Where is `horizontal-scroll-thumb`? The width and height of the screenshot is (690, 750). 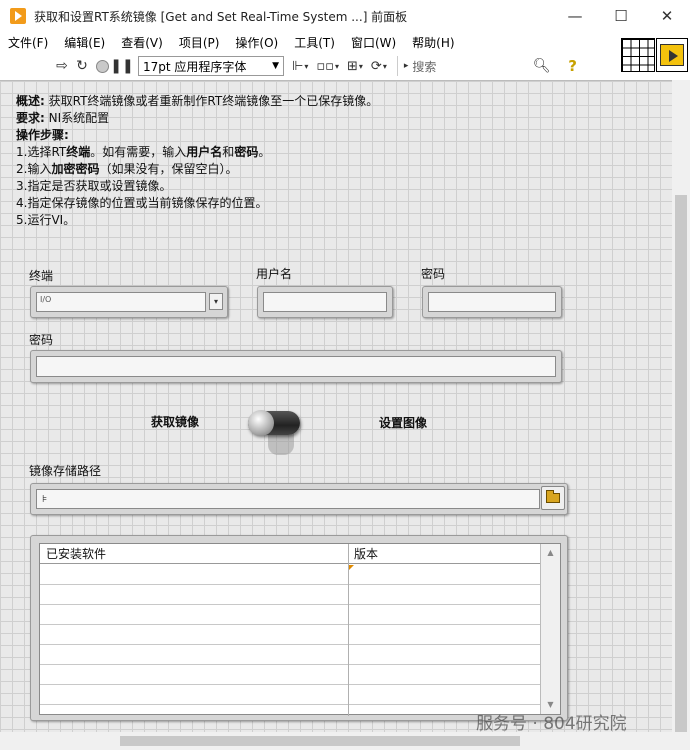 horizontal-scroll-thumb is located at coordinates (320, 741).